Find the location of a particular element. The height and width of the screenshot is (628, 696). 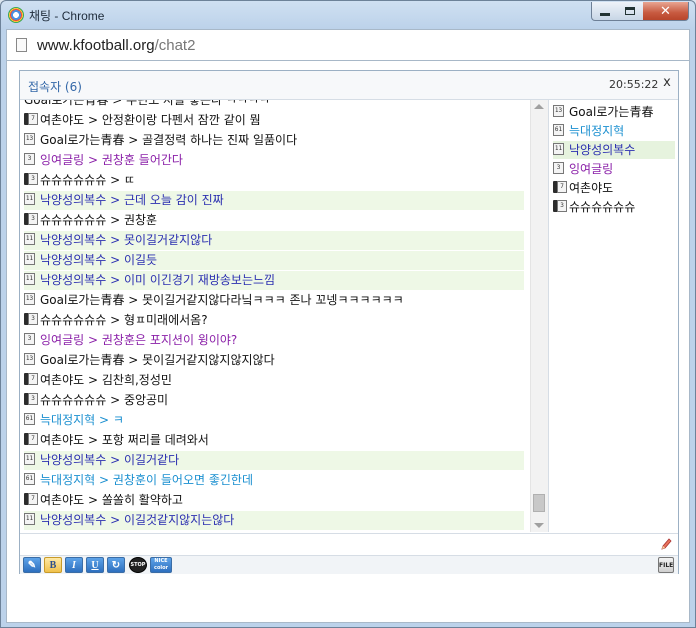

user-list-item: 11 낙양성의복수 is located at coordinates (614, 150).